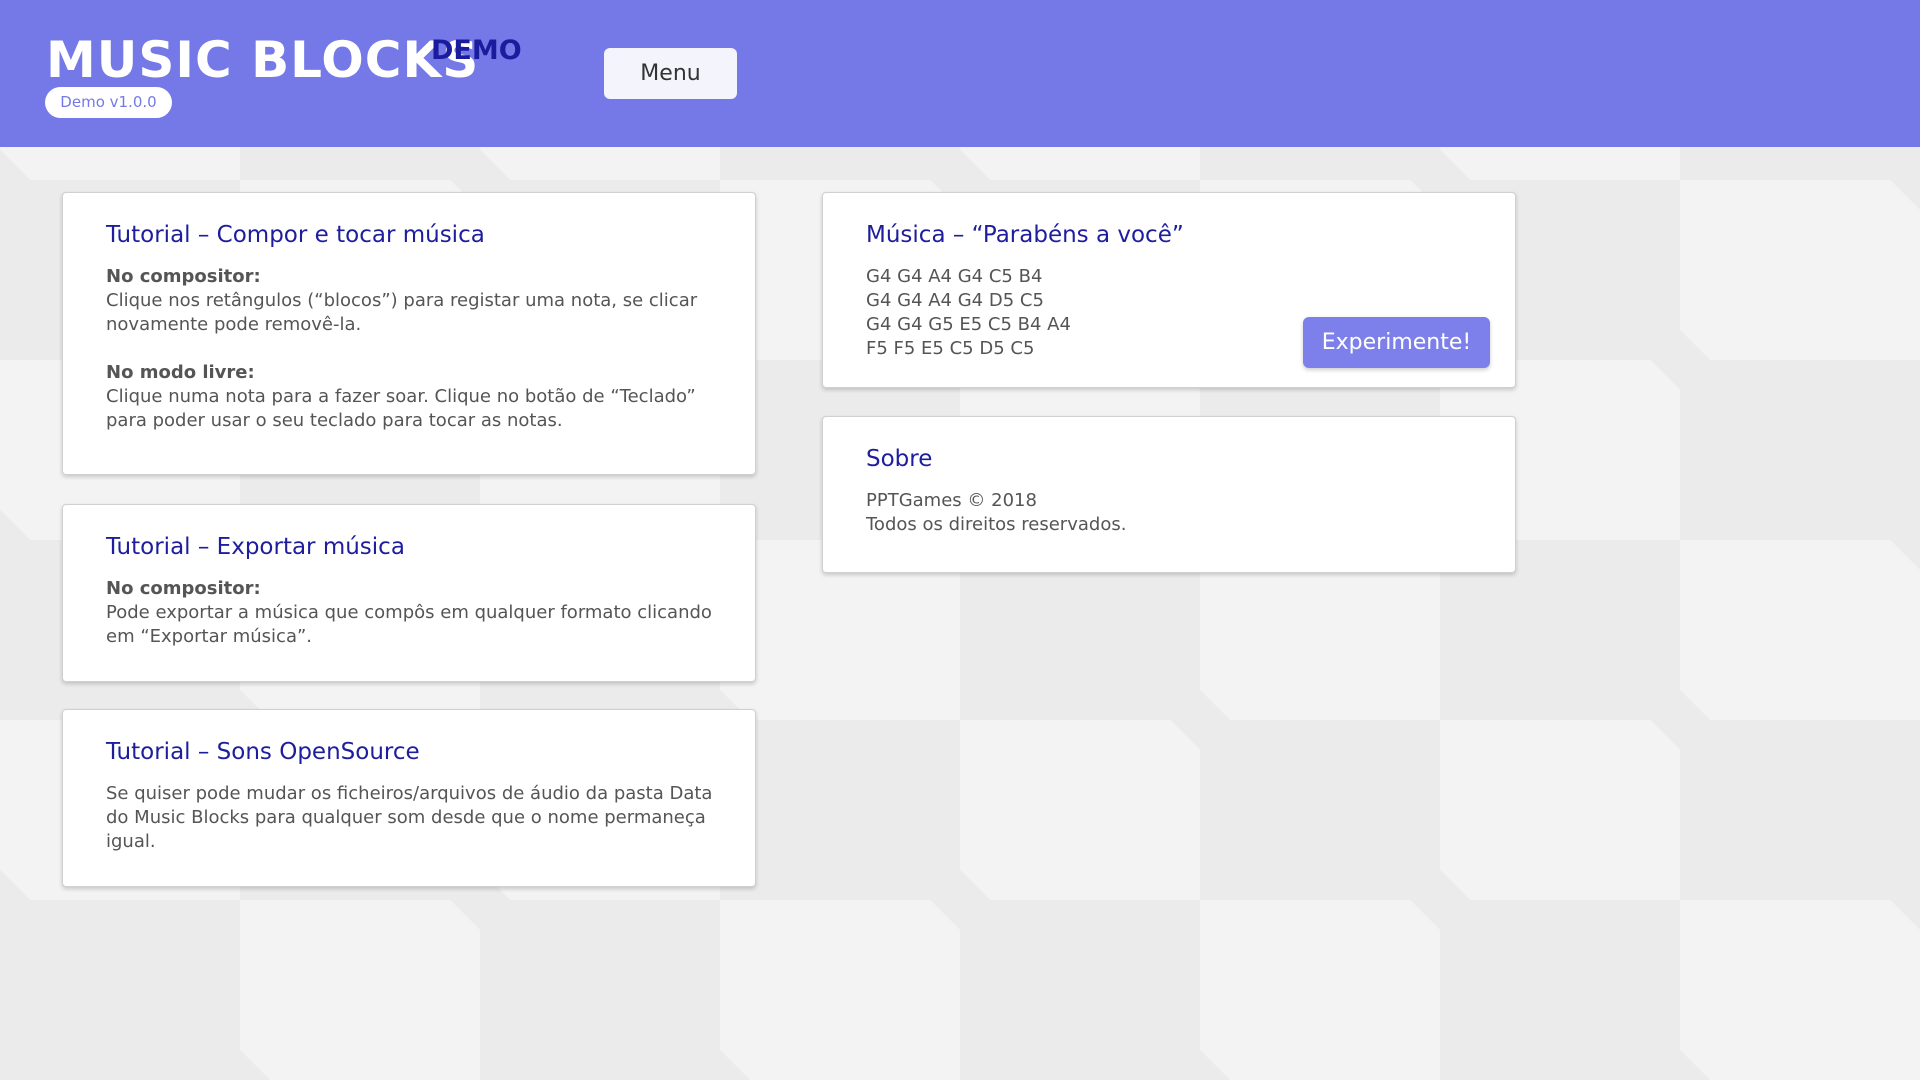 Image resolution: width=1920 pixels, height=1080 pixels. I want to click on copyright-text: PPTGames © 2018, so click(951, 500).